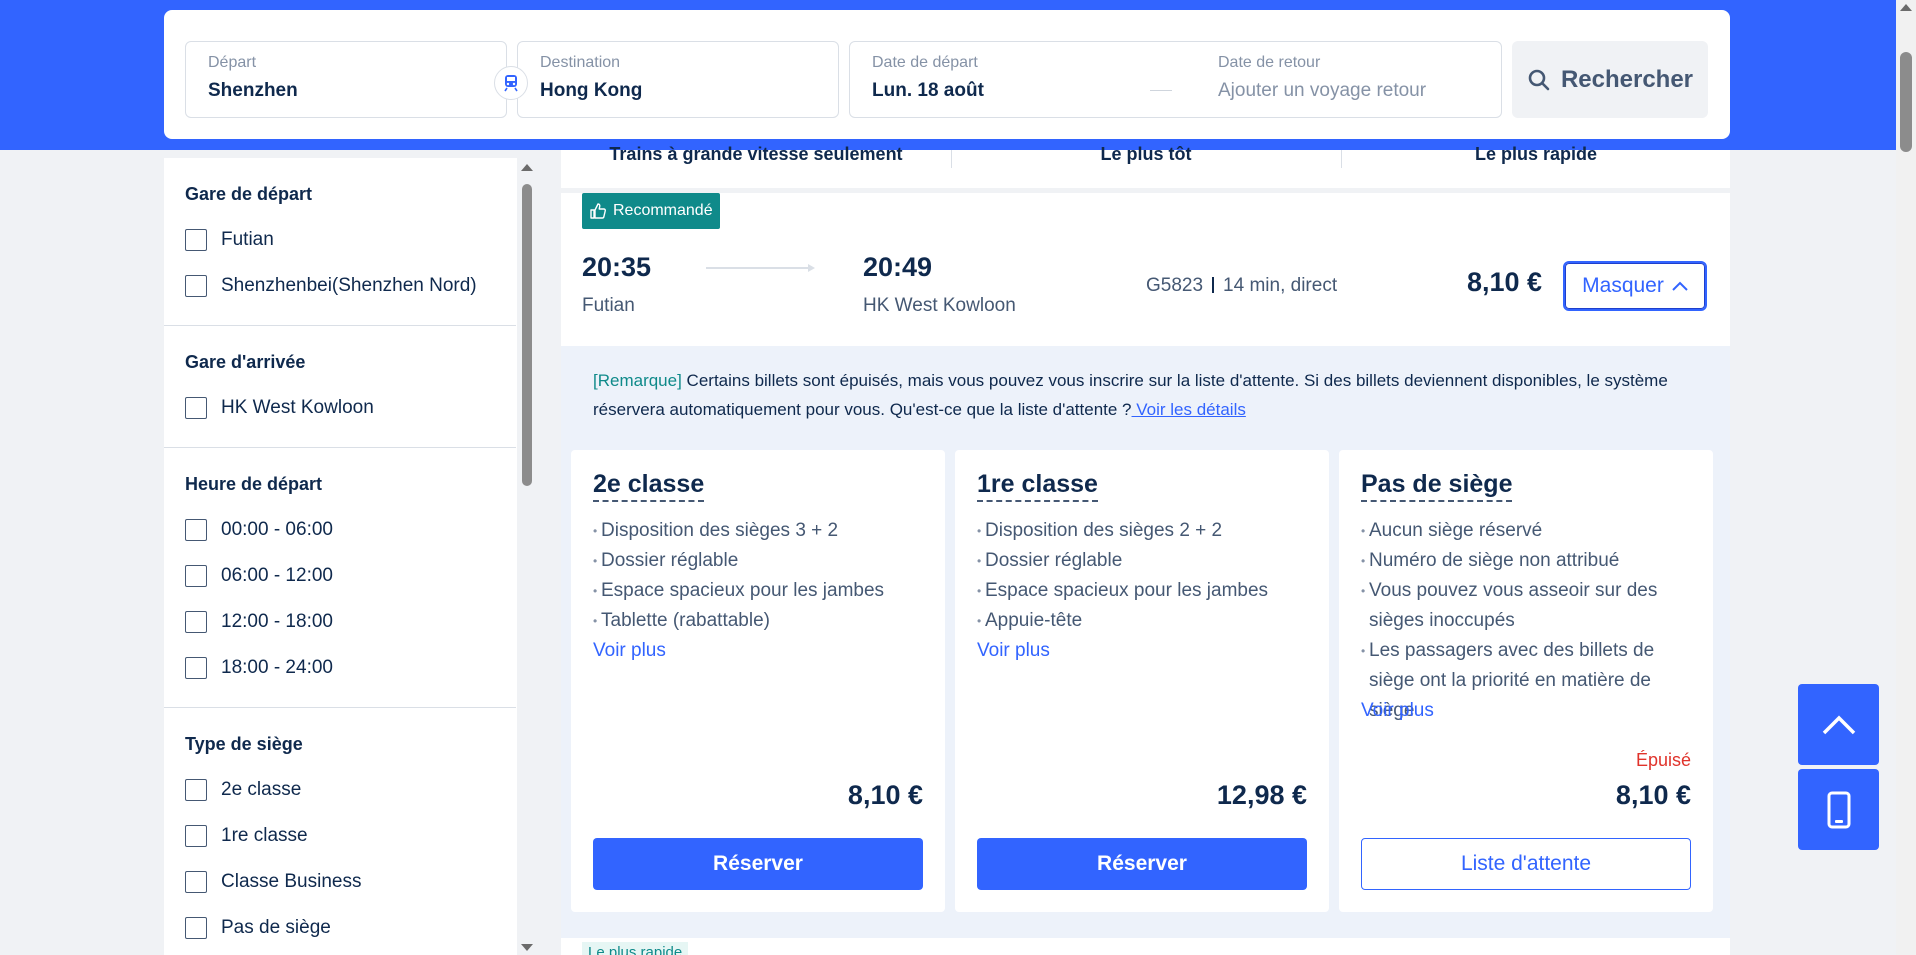  I want to click on option-label: 18:00 - 24:00, so click(277, 667).